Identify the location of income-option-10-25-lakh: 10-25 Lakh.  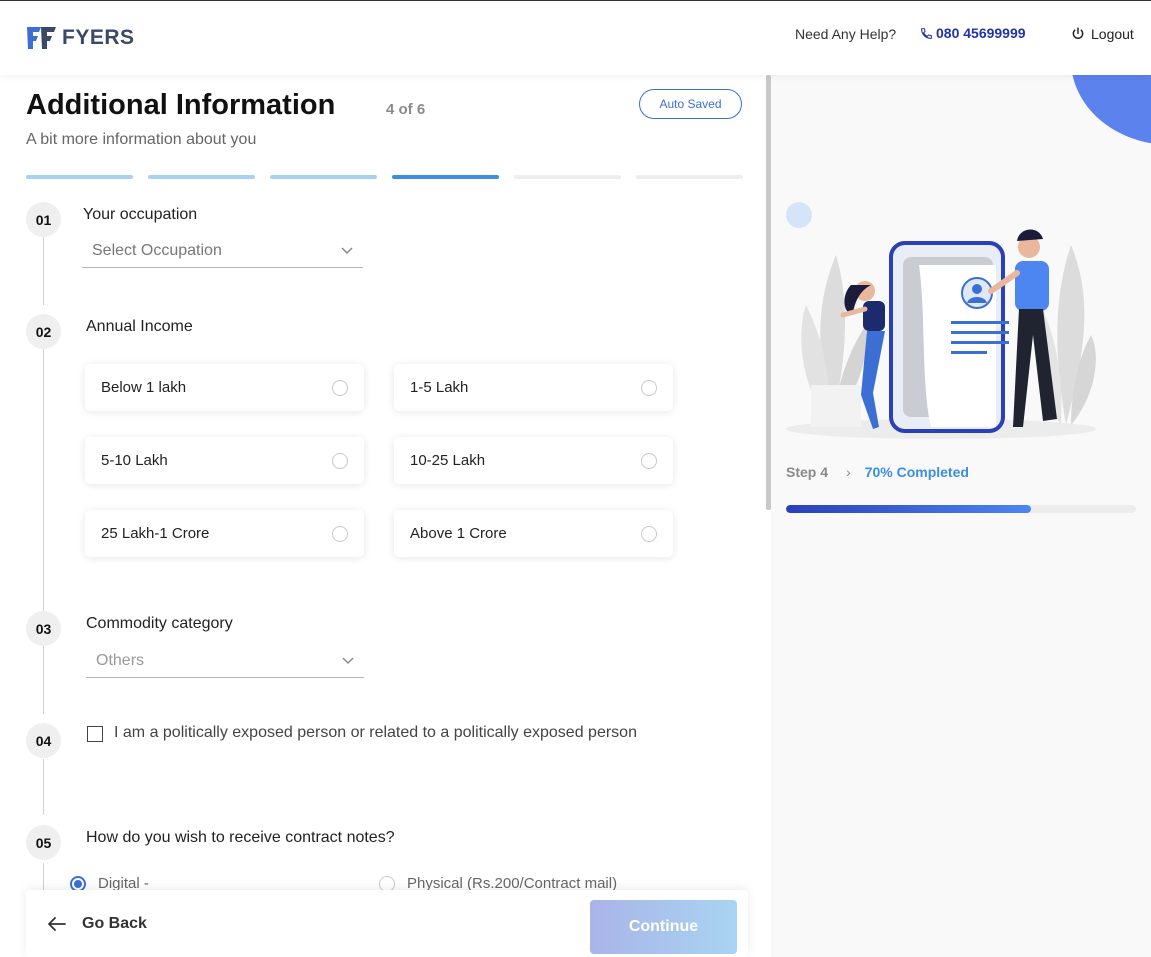
(533, 460).